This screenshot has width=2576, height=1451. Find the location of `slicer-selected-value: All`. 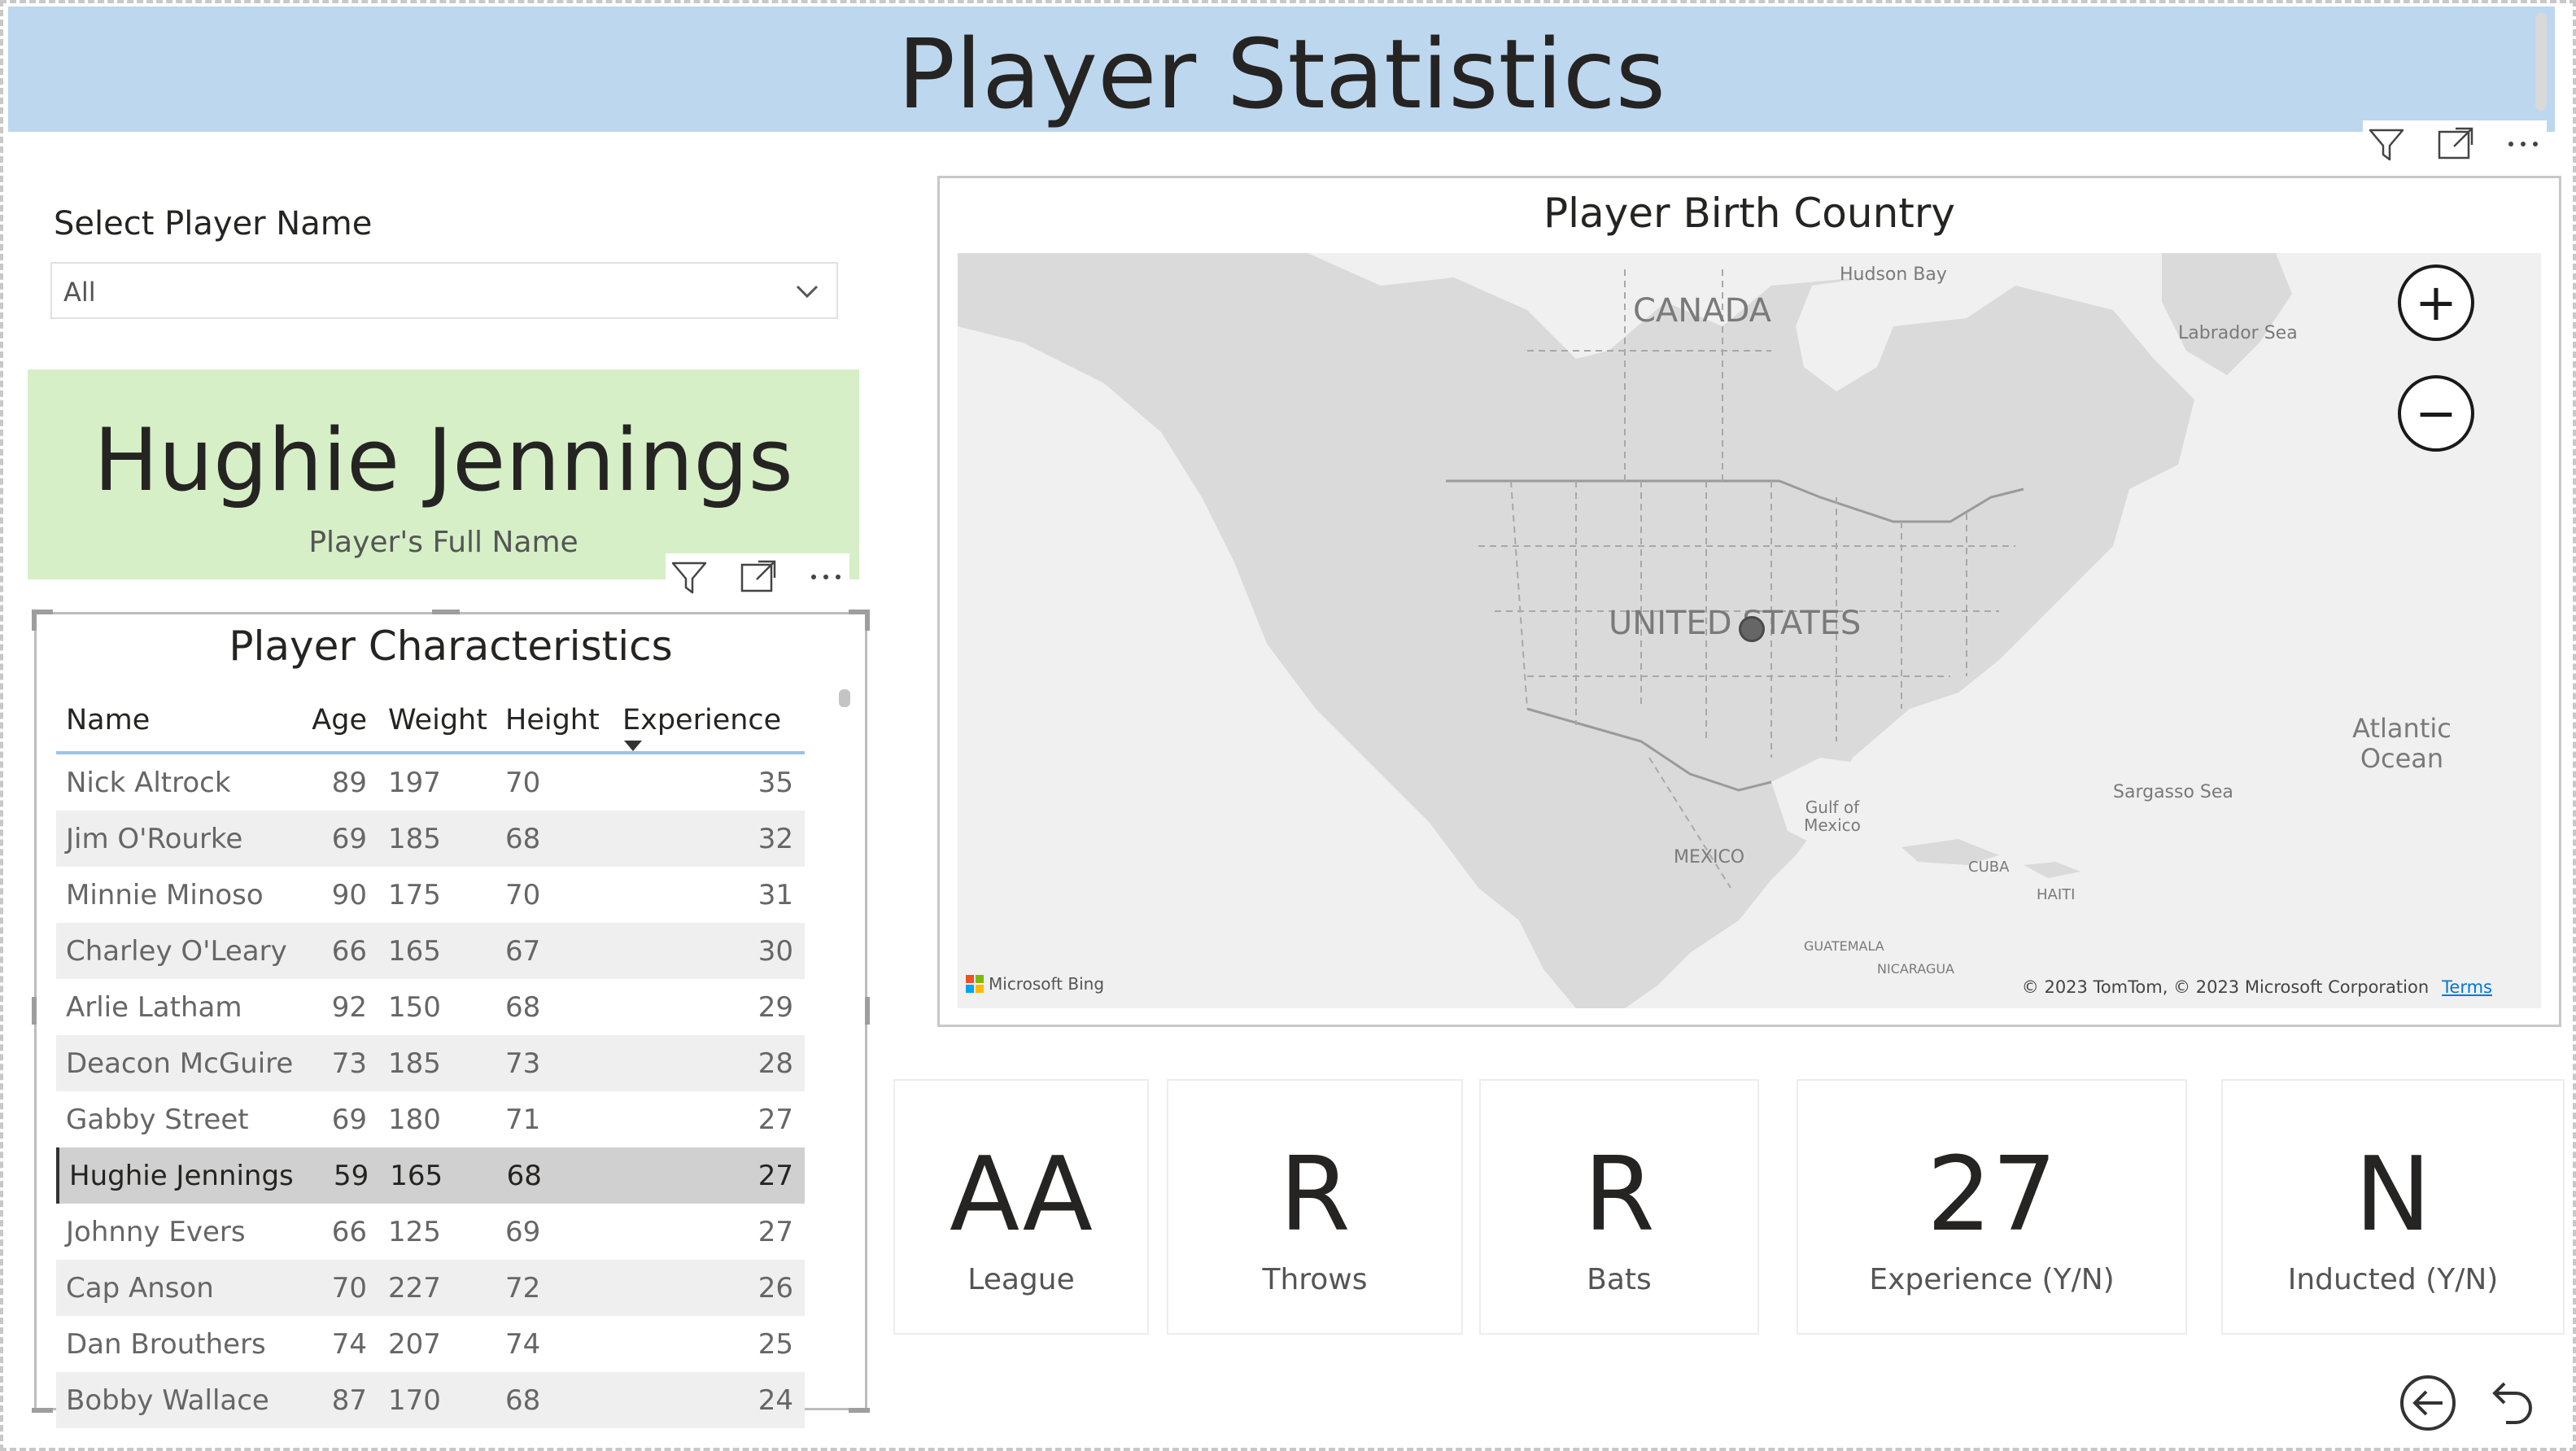

slicer-selected-value: All is located at coordinates (79, 292).